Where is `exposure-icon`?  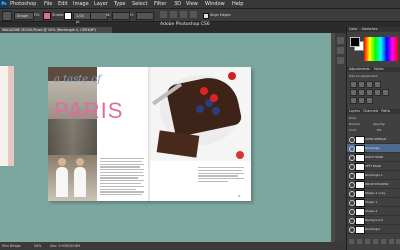 exposure-icon is located at coordinates (377, 84).